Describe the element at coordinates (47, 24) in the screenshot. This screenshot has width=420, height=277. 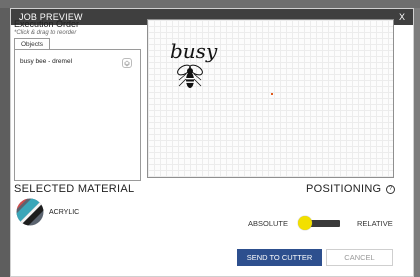
I see `execution-order-title: Execution Order` at that location.